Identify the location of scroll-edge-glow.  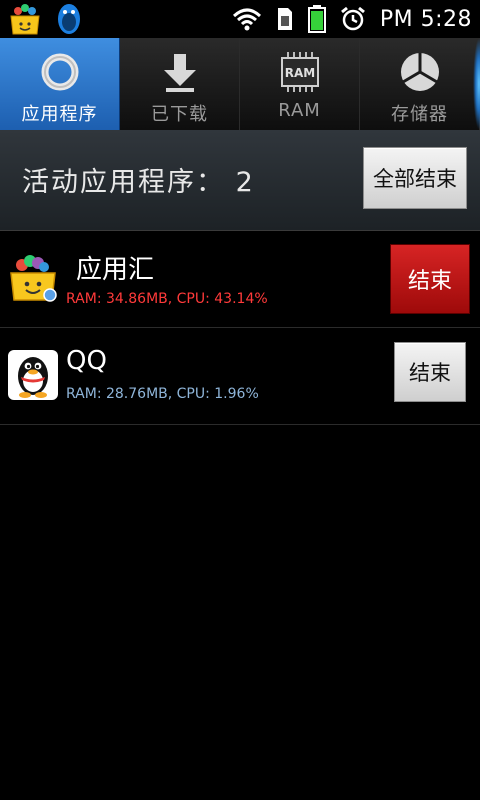
(476, 84).